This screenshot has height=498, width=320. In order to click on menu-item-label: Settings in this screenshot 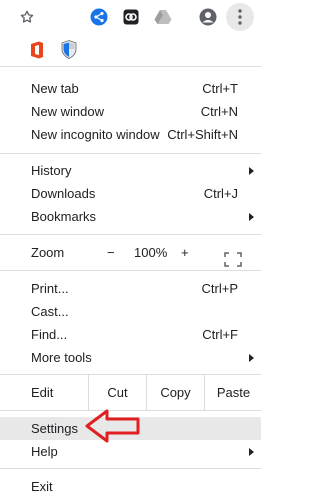, I will do `click(54, 428)`.